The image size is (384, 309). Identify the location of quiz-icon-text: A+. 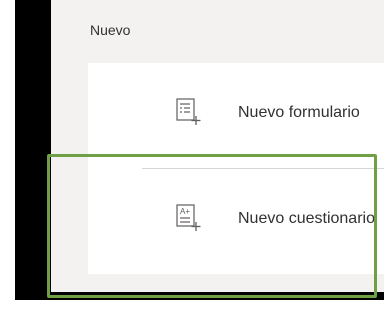
(185, 211).